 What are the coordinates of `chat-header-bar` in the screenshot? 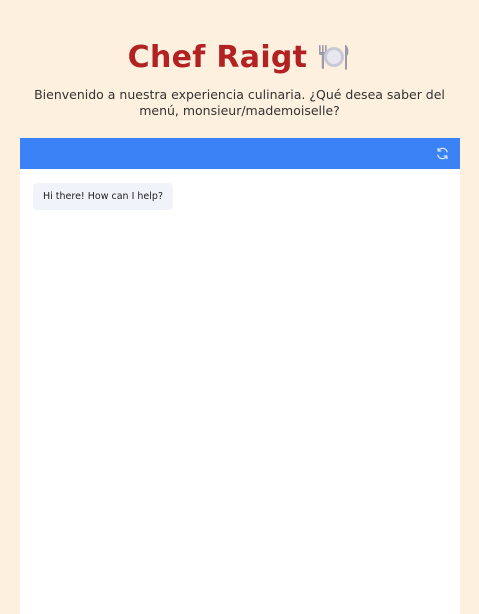 It's located at (240, 153).